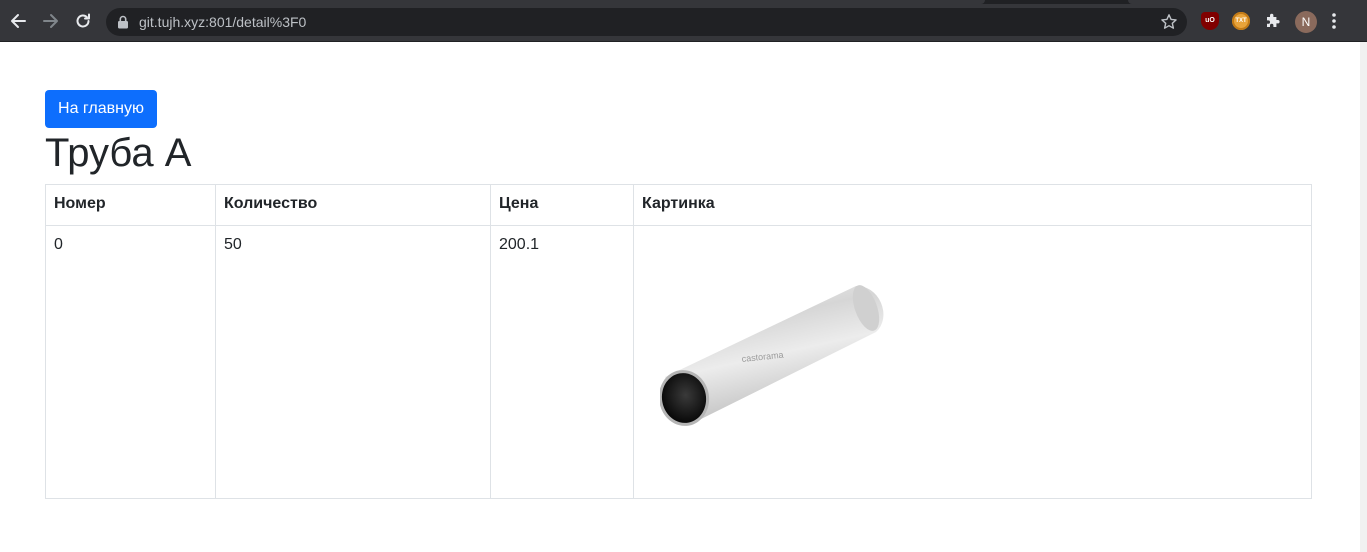  I want to click on arrow-right-icon, so click(50, 21).